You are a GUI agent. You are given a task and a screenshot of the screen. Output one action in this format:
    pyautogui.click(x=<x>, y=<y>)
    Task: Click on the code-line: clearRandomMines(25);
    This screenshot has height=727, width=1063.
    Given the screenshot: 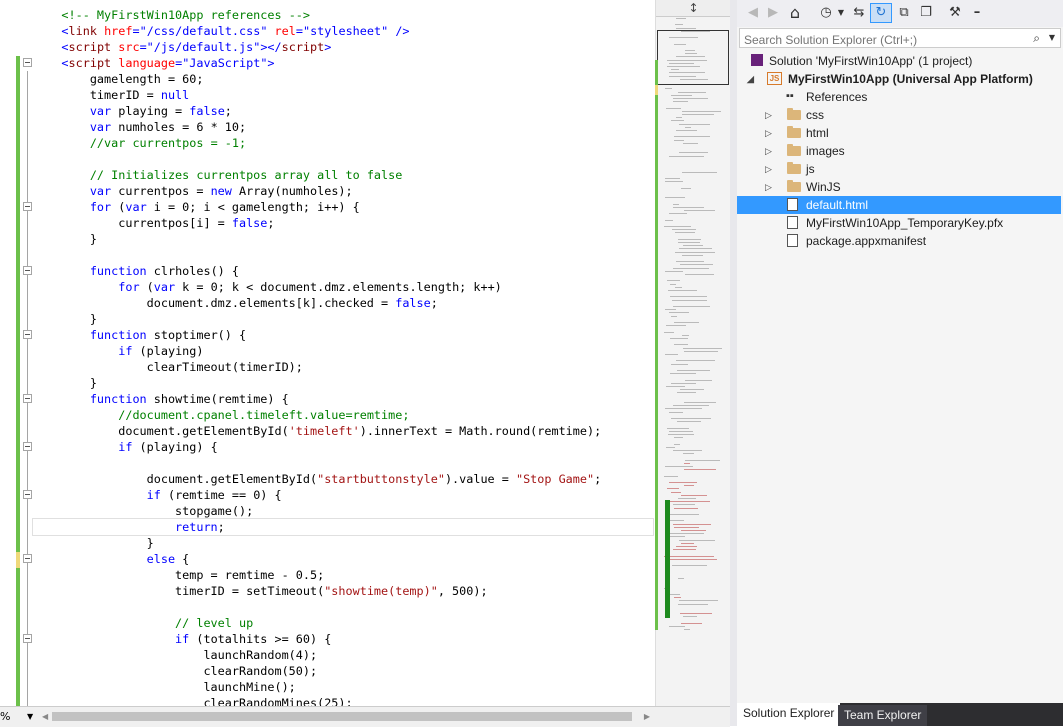 What is the action you would take?
    pyautogui.click(x=343, y=700)
    